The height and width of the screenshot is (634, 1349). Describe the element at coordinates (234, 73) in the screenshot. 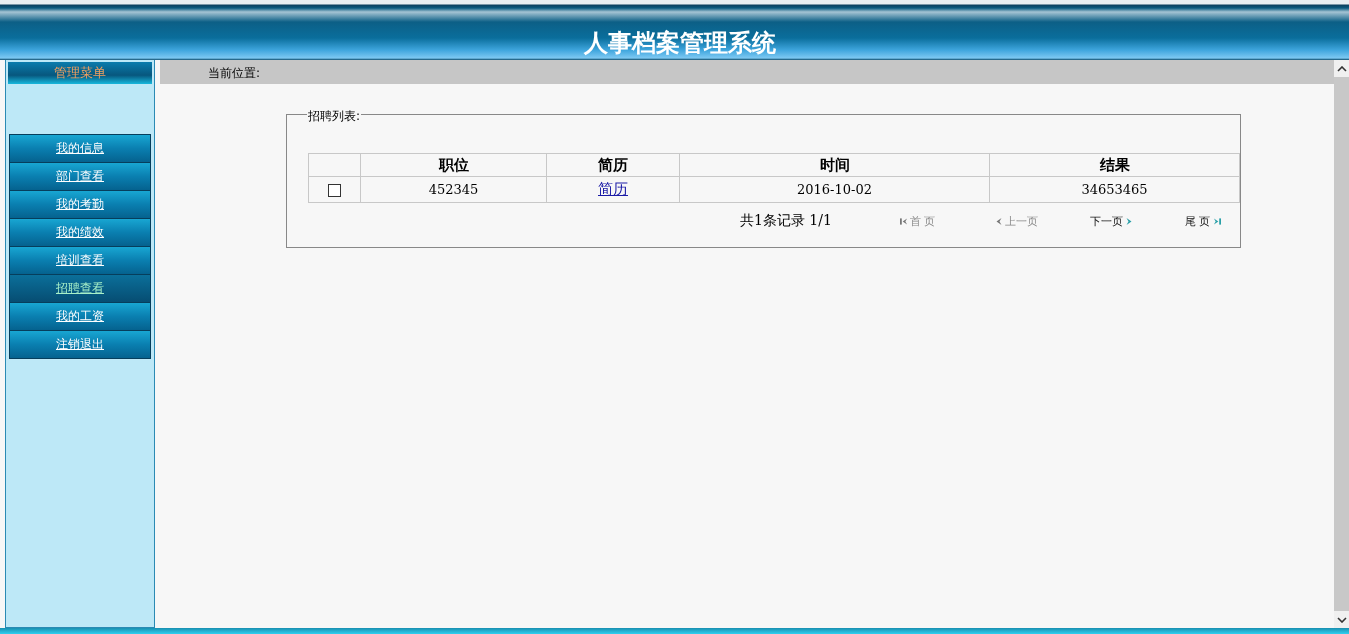

I see `breadcrumb-label: 当前位置:` at that location.